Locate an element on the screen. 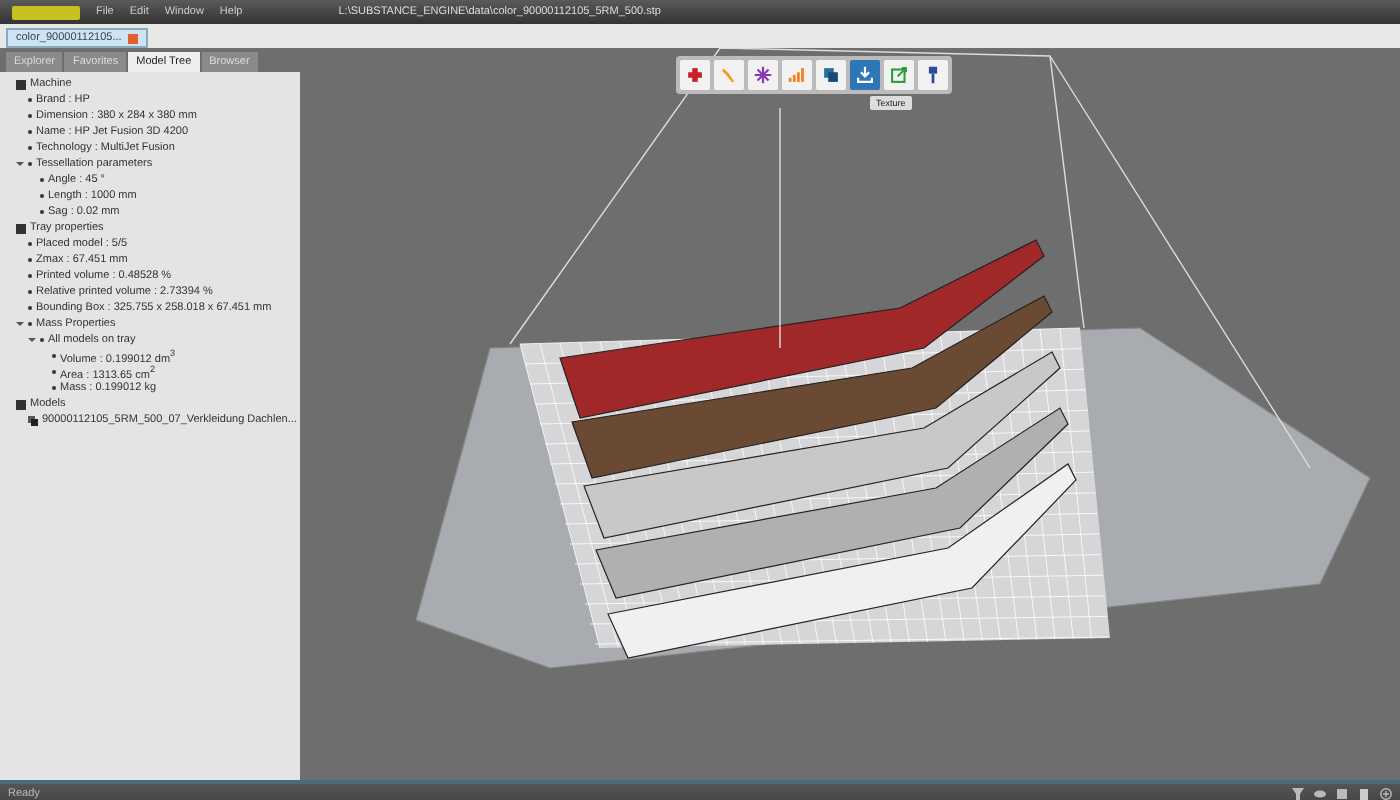 The image size is (1400, 800). plus-icon is located at coordinates (695, 75).